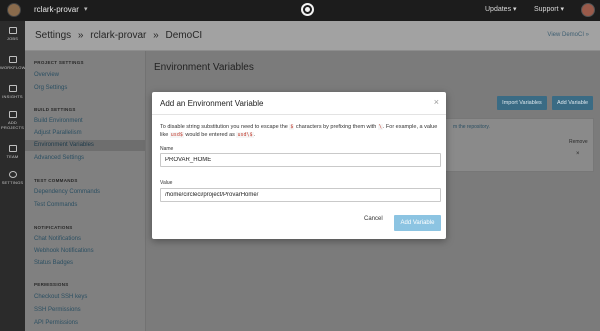  Describe the element at coordinates (57, 310) in the screenshot. I see `sidebar-item-ssh-permissions: SSH Permissions` at that location.